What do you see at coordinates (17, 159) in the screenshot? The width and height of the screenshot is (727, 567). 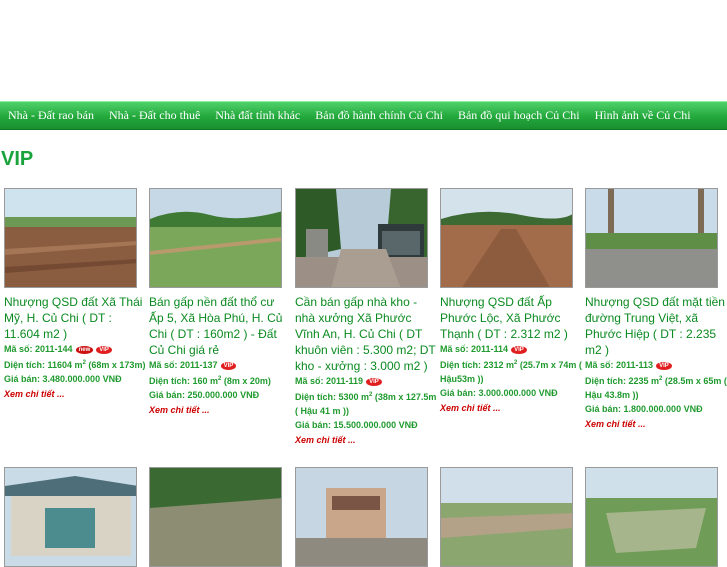 I see `section-title: VIP` at bounding box center [17, 159].